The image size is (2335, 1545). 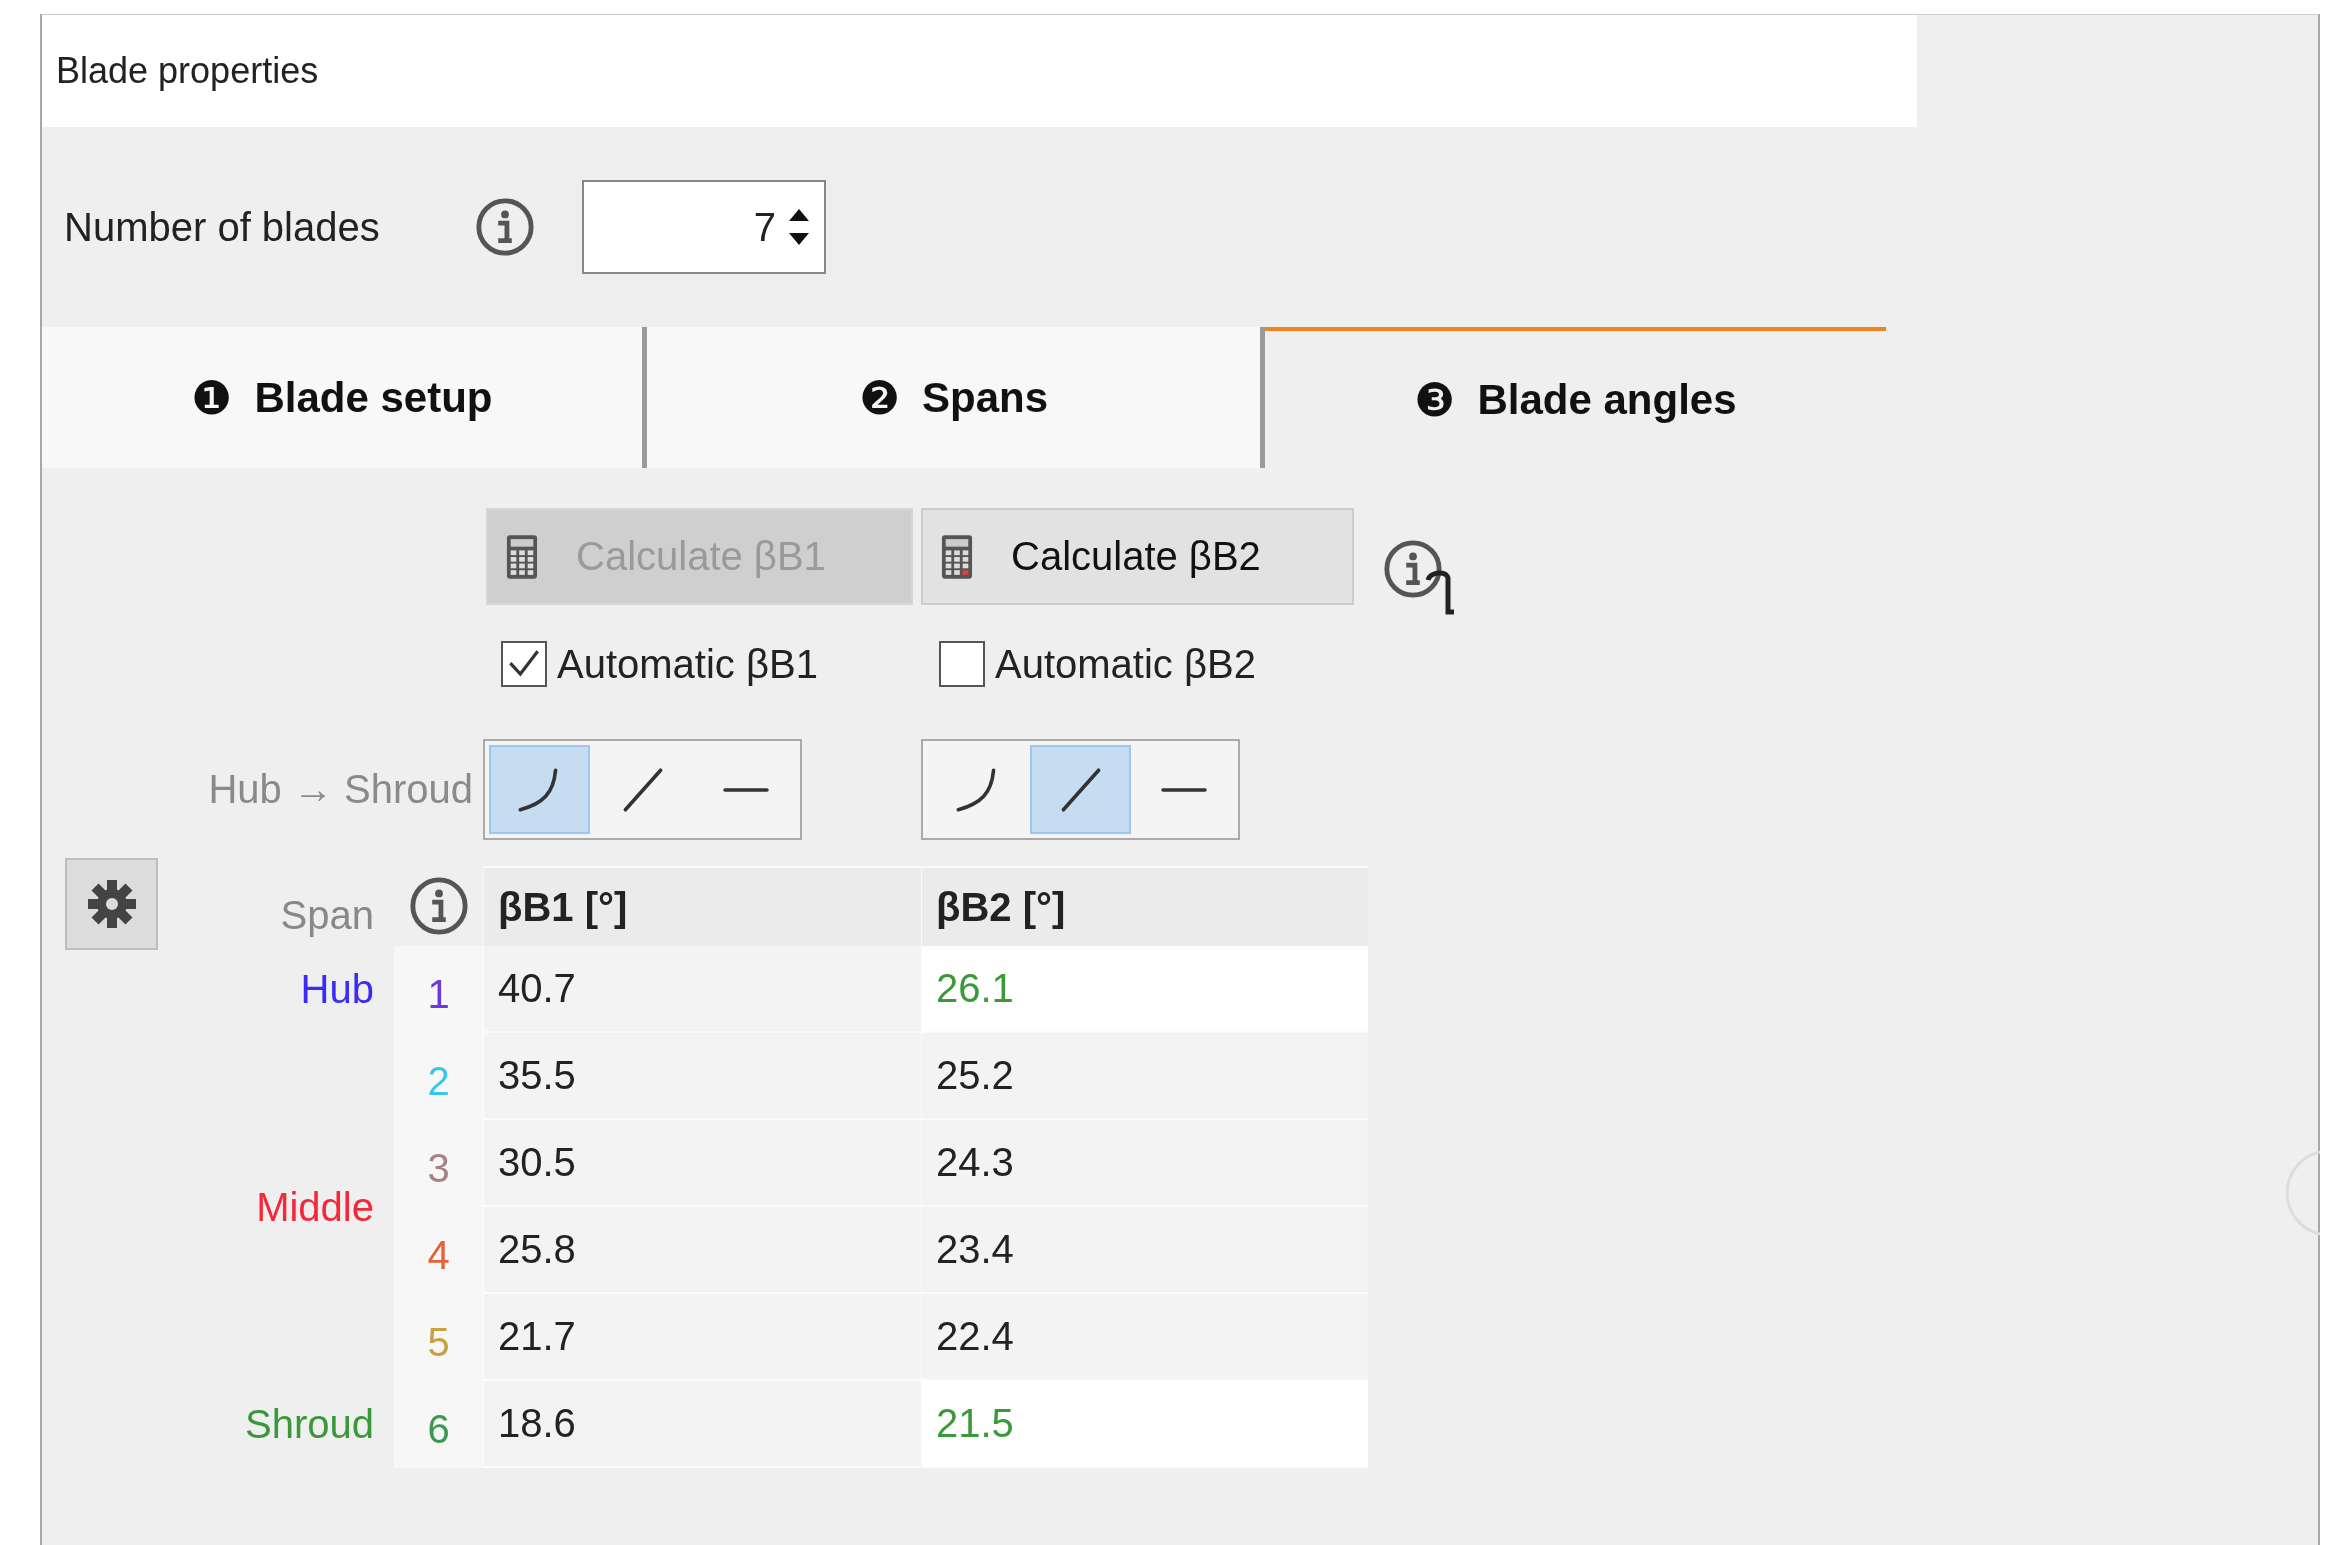 I want to click on panel-title: Blade properties, so click(x=187, y=71).